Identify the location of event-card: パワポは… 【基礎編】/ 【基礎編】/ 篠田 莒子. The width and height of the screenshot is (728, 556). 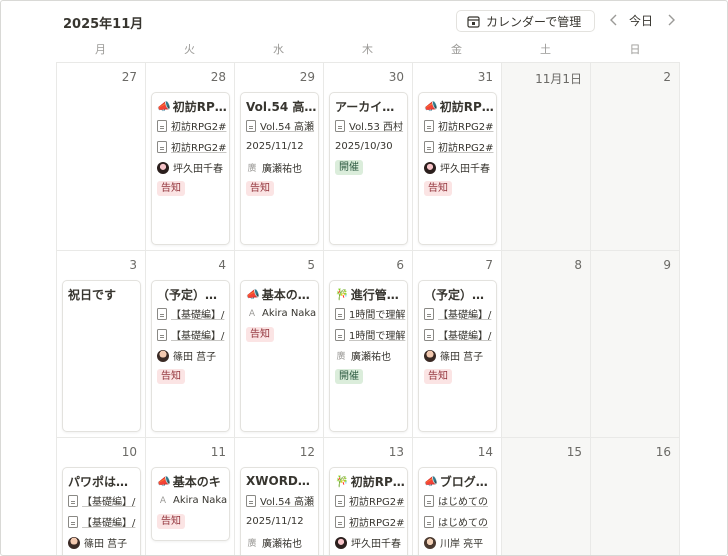
(101, 511).